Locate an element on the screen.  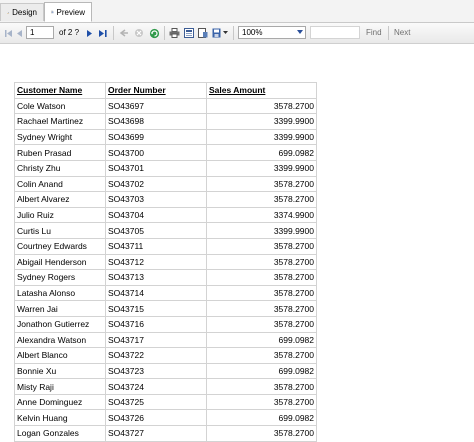
zoom-select: 100% is located at coordinates (272, 32).